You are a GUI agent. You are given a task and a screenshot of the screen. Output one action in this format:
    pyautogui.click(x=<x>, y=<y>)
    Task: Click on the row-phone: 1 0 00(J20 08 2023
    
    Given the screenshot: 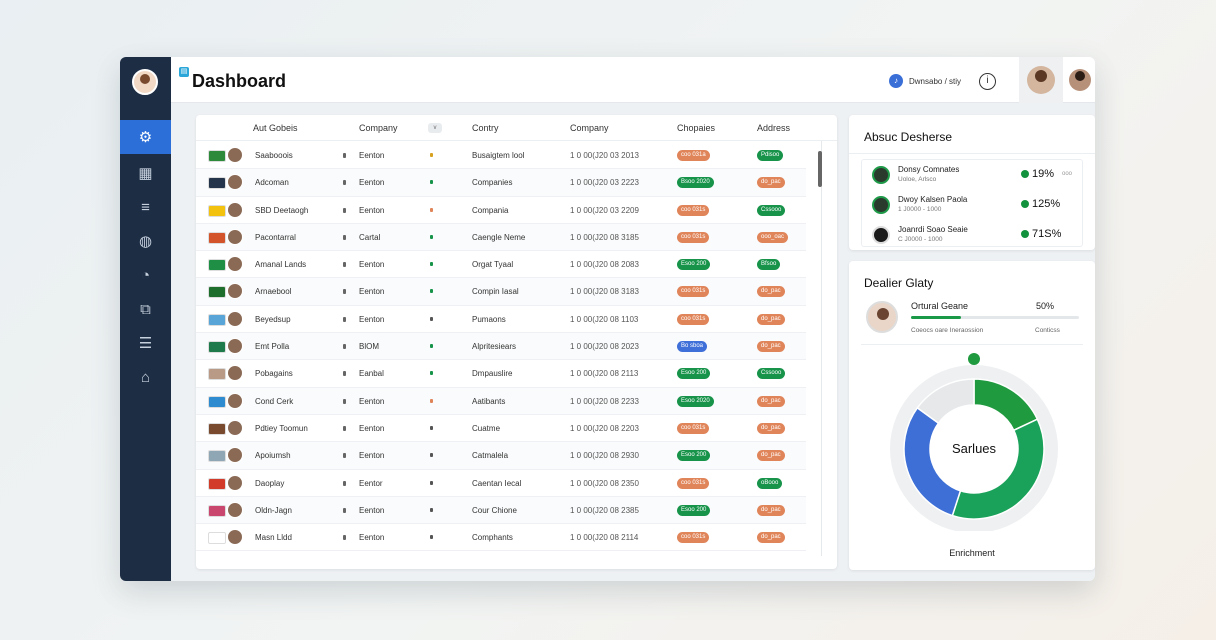 What is the action you would take?
    pyautogui.click(x=604, y=347)
    